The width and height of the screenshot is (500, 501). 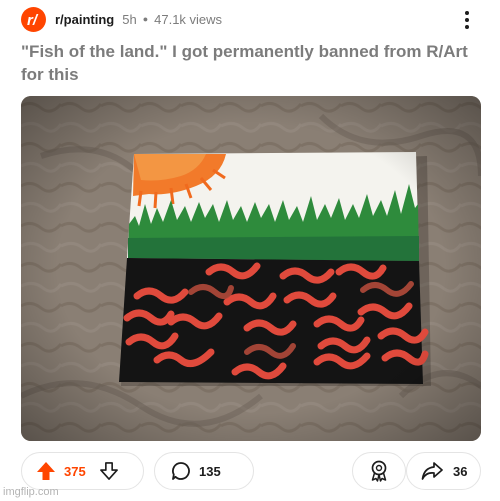 I want to click on comment-icon, so click(x=181, y=471).